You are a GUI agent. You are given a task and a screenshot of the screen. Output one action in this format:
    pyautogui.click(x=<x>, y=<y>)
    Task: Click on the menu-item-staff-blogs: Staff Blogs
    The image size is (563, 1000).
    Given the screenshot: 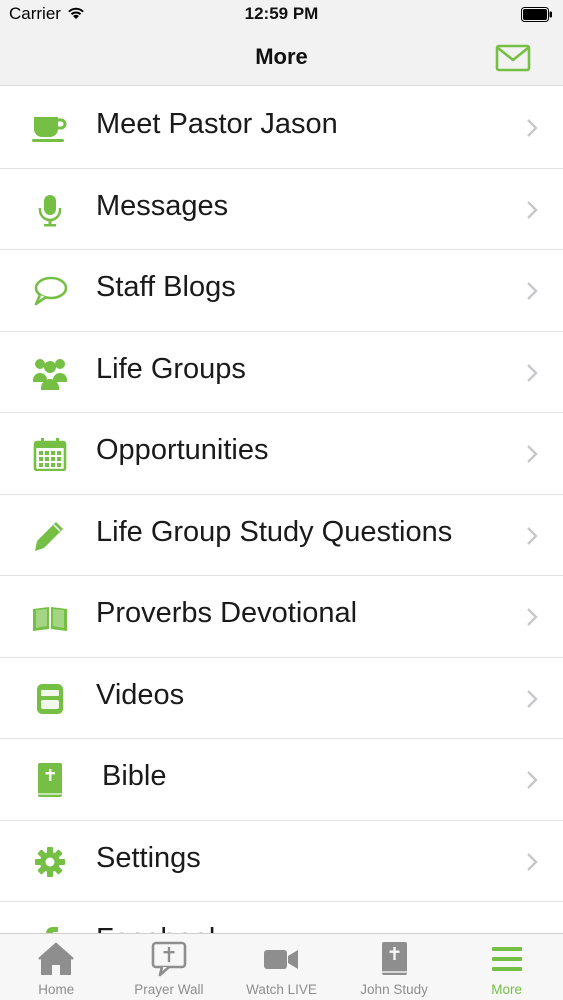 What is the action you would take?
    pyautogui.click(x=281, y=291)
    